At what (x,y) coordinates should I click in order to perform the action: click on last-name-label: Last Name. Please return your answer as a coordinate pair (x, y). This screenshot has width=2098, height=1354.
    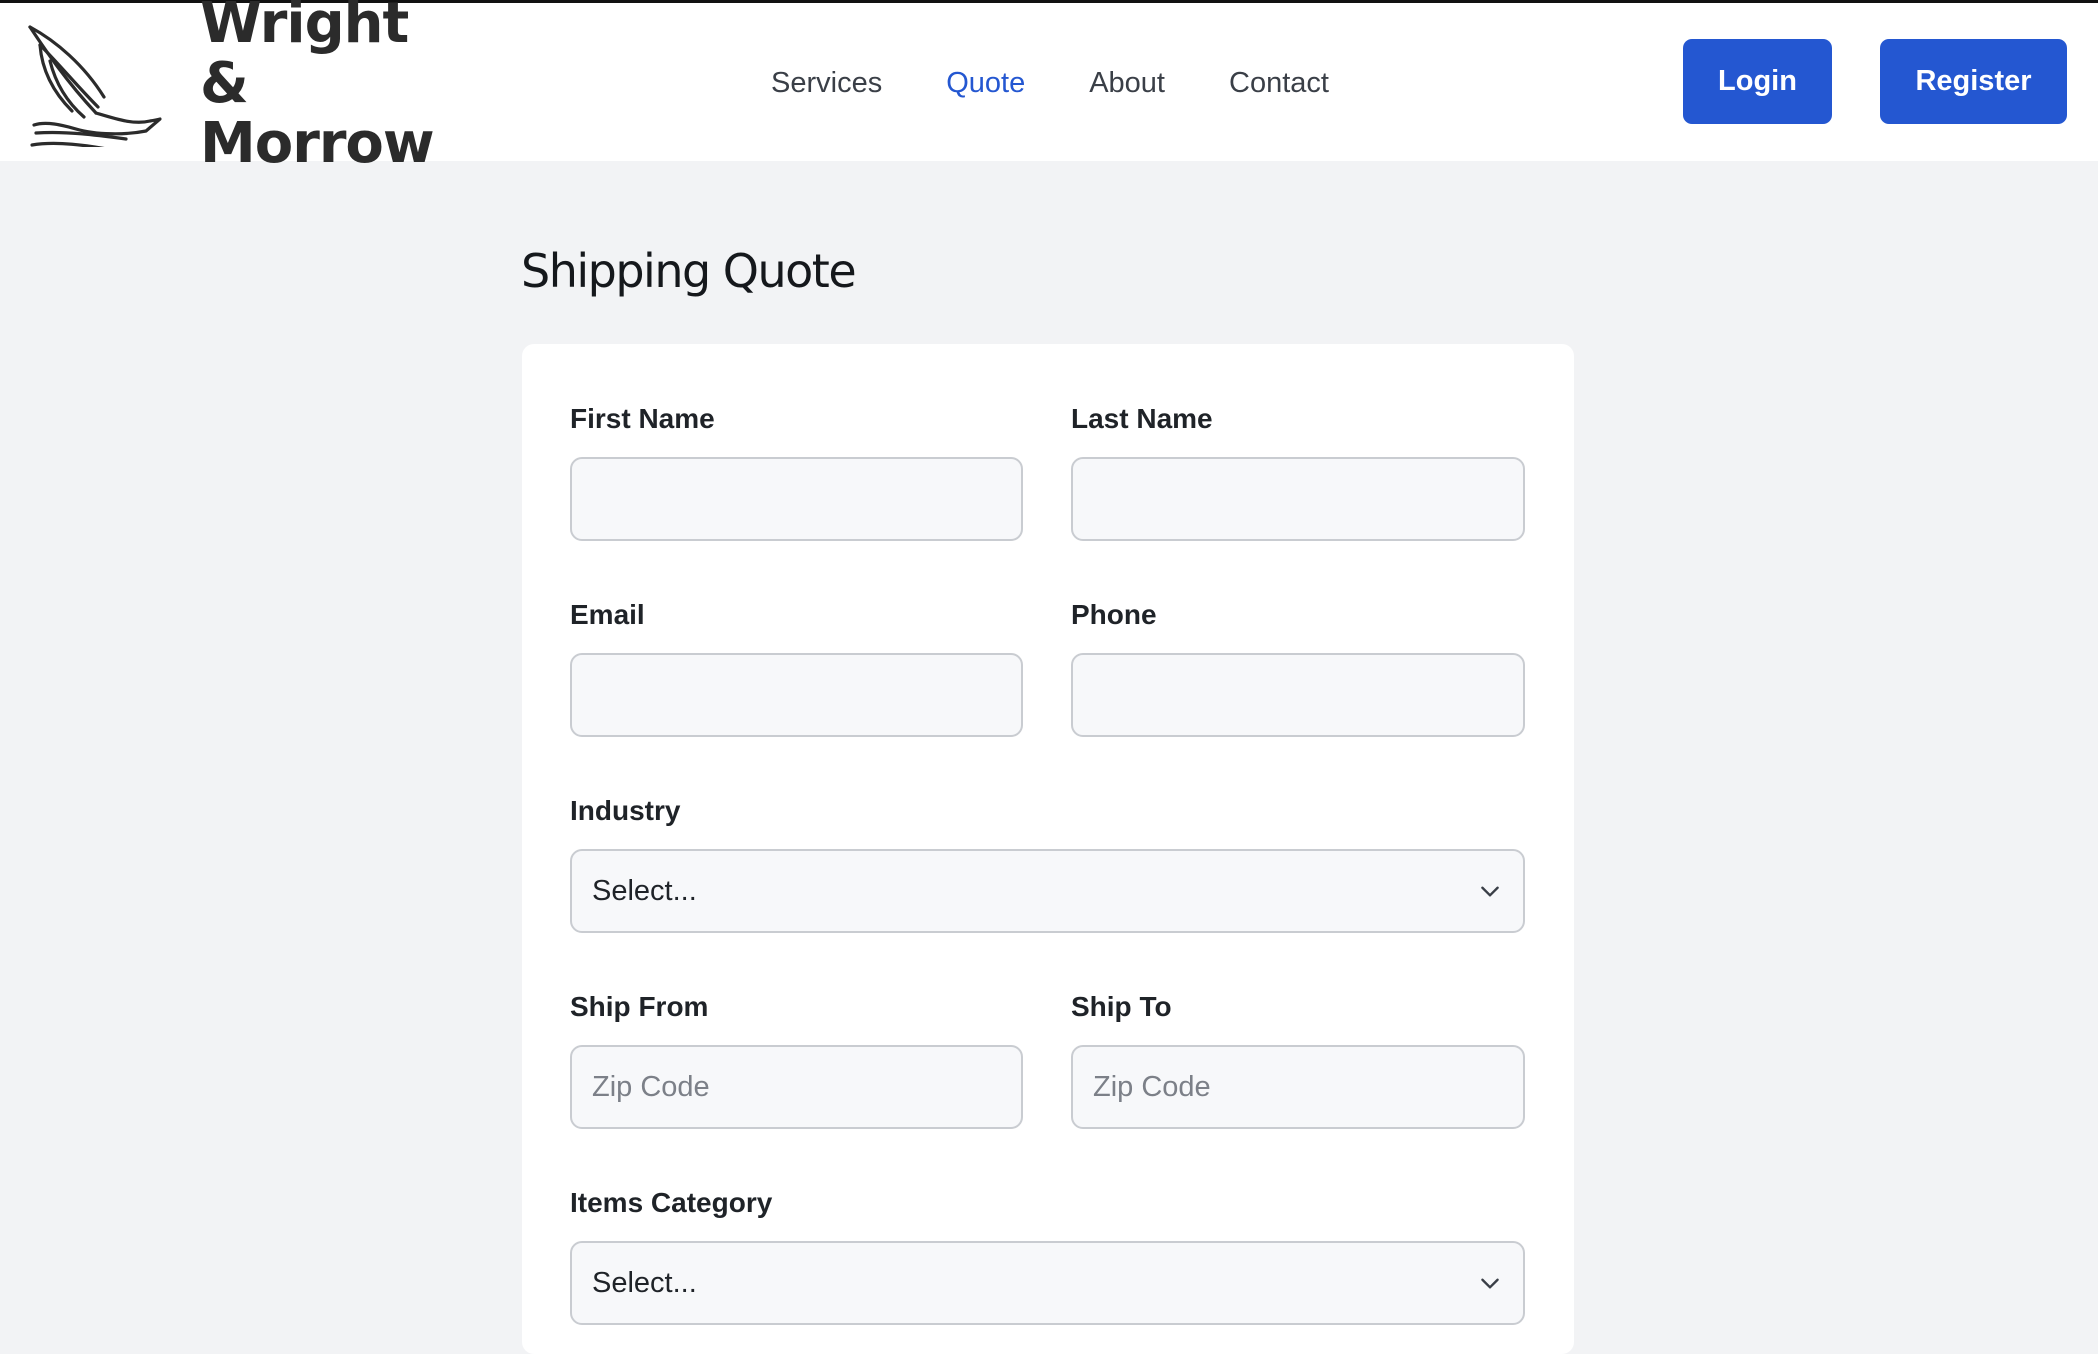
    Looking at the image, I should click on (1142, 418).